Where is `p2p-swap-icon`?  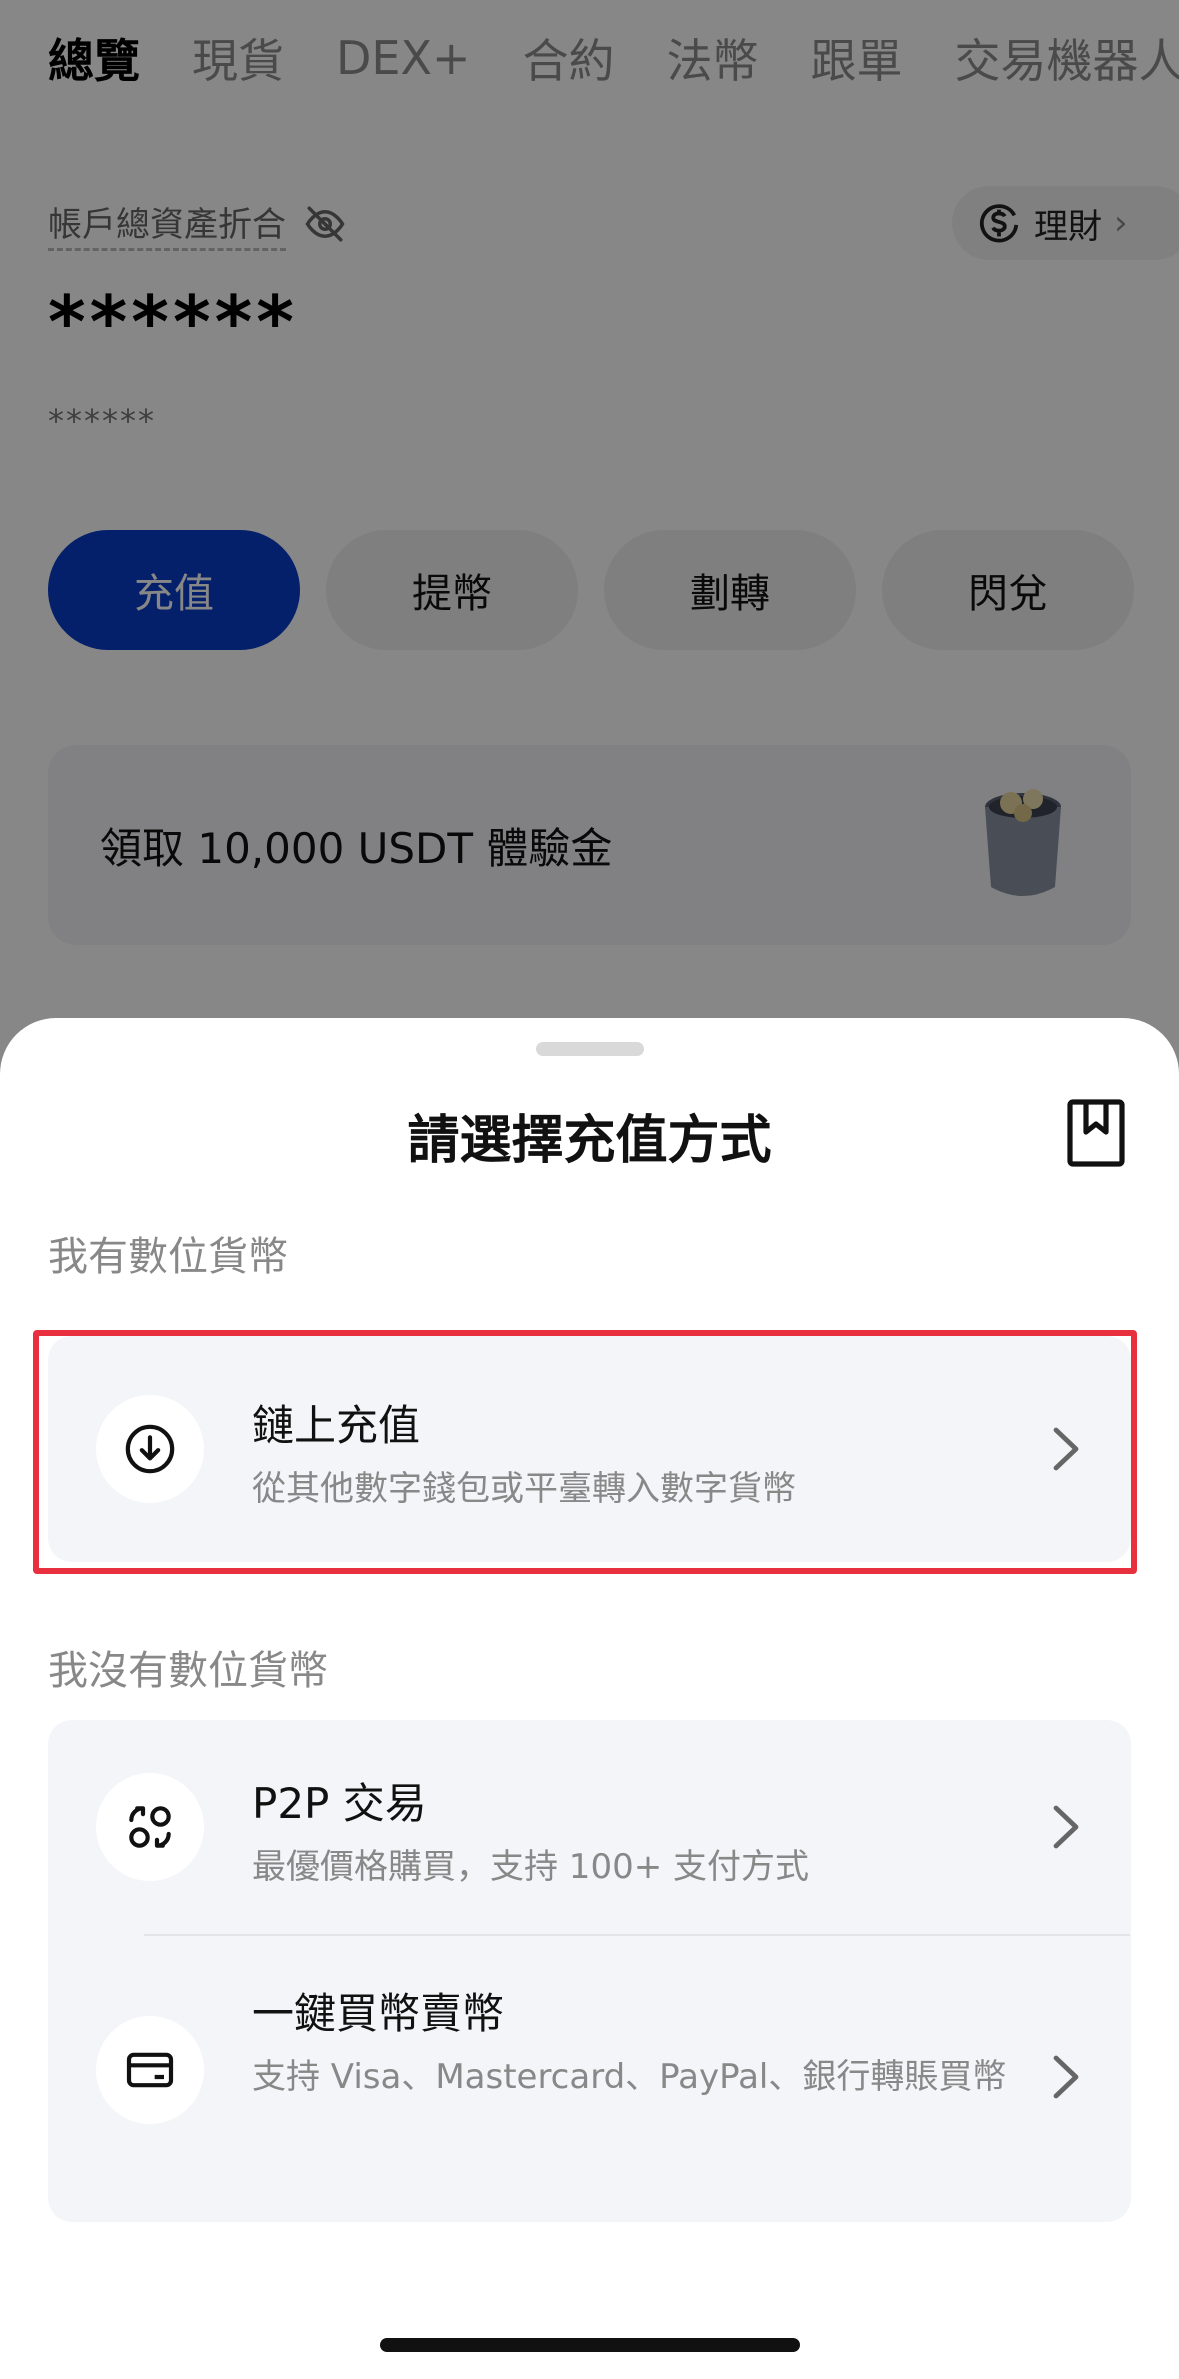
p2p-swap-icon is located at coordinates (150, 1827).